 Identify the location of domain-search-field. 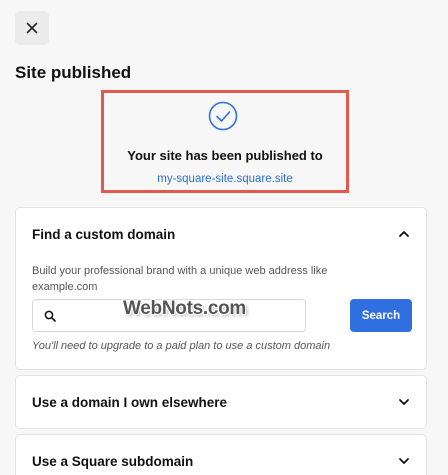
(169, 315).